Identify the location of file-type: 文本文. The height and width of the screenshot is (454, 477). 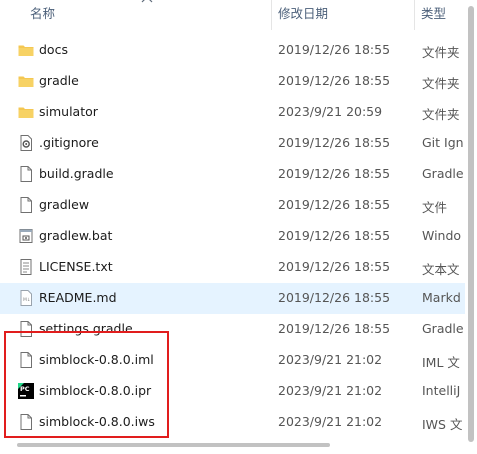
(441, 269).